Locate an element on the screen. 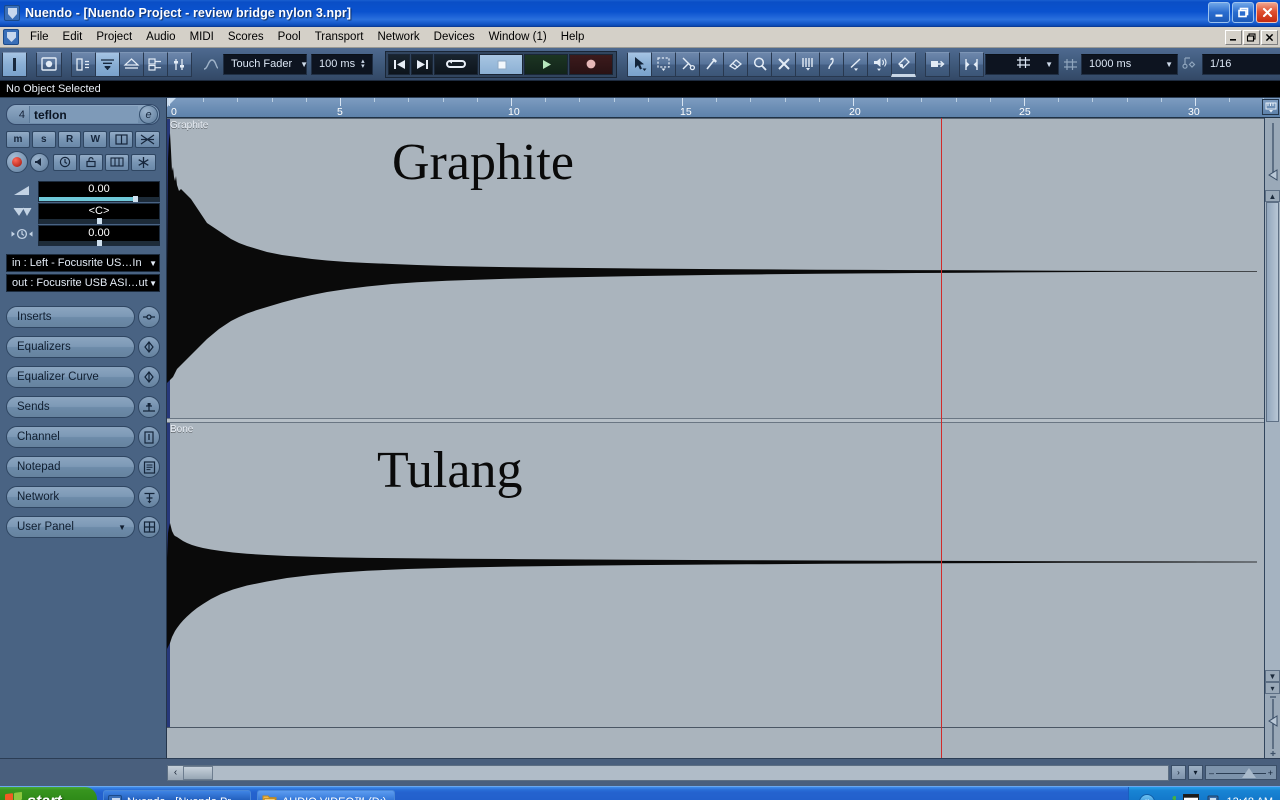 The height and width of the screenshot is (800, 1280). inspector-section-notepad: Notepad is located at coordinates (83, 467).